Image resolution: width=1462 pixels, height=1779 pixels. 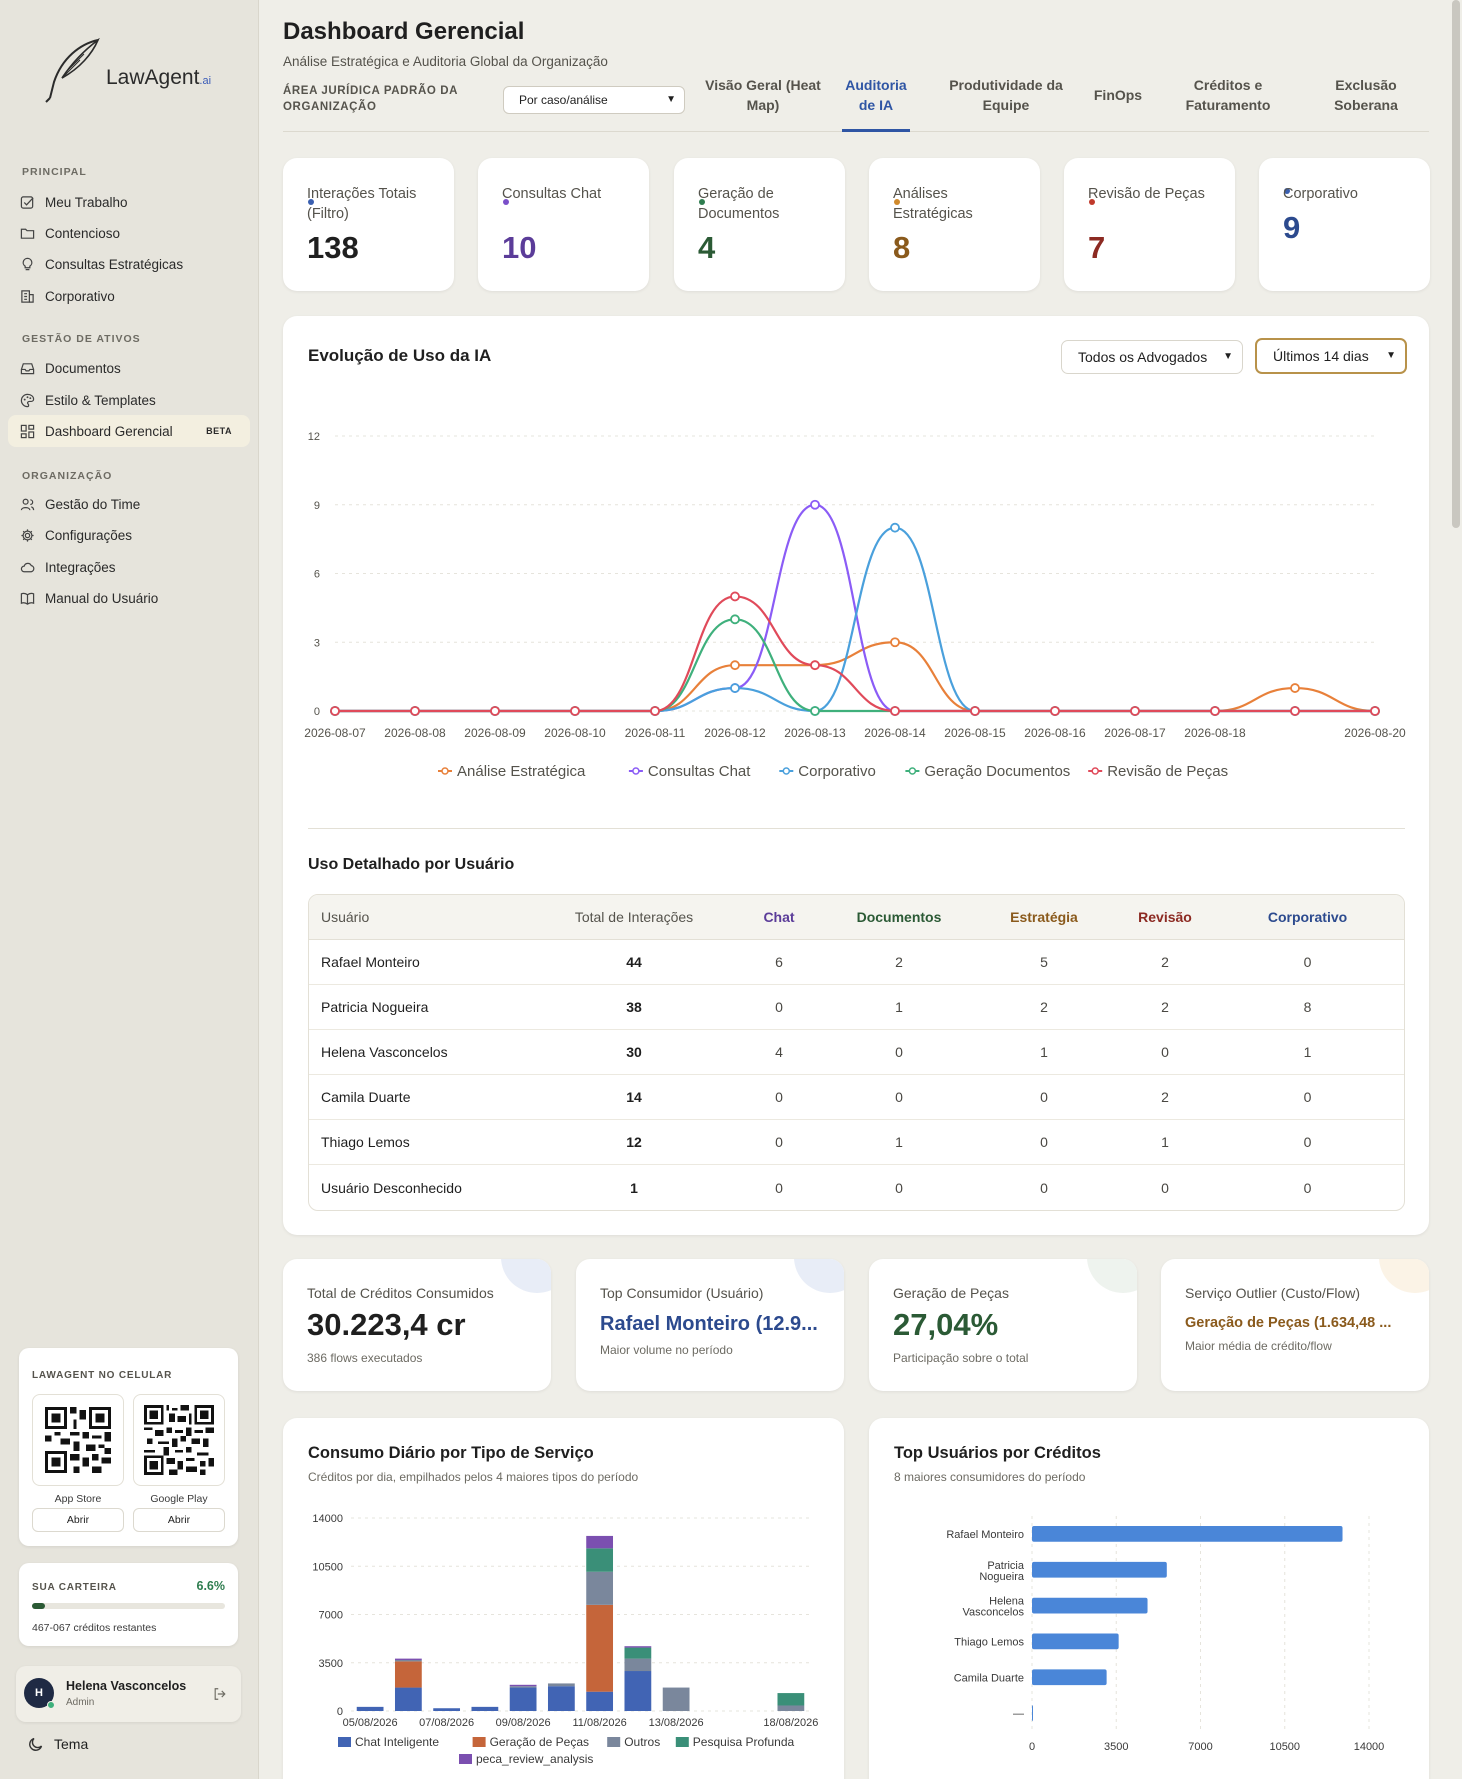 I want to click on column-header: Usuário, so click(x=424, y=917).